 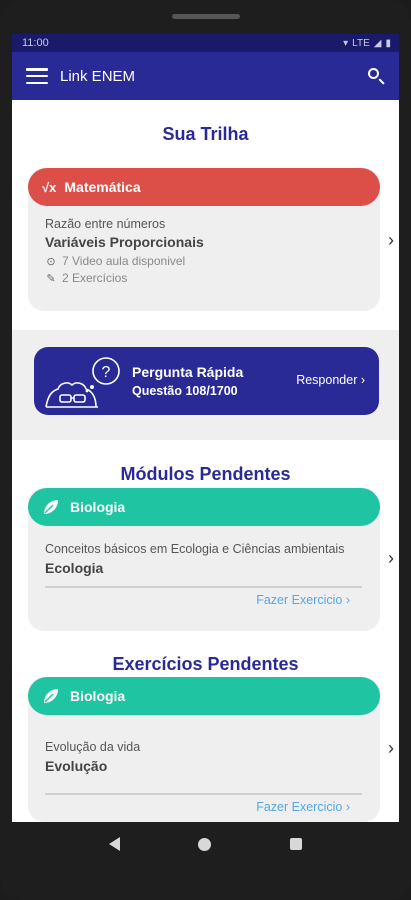 I want to click on card-topic: Ecologia, so click(x=74, y=568).